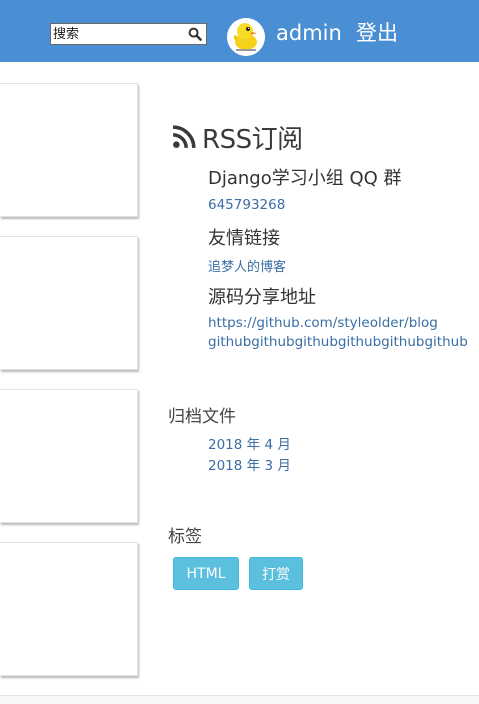 This screenshot has height=704, width=479. What do you see at coordinates (184, 137) in the screenshot?
I see `rss-icon` at bounding box center [184, 137].